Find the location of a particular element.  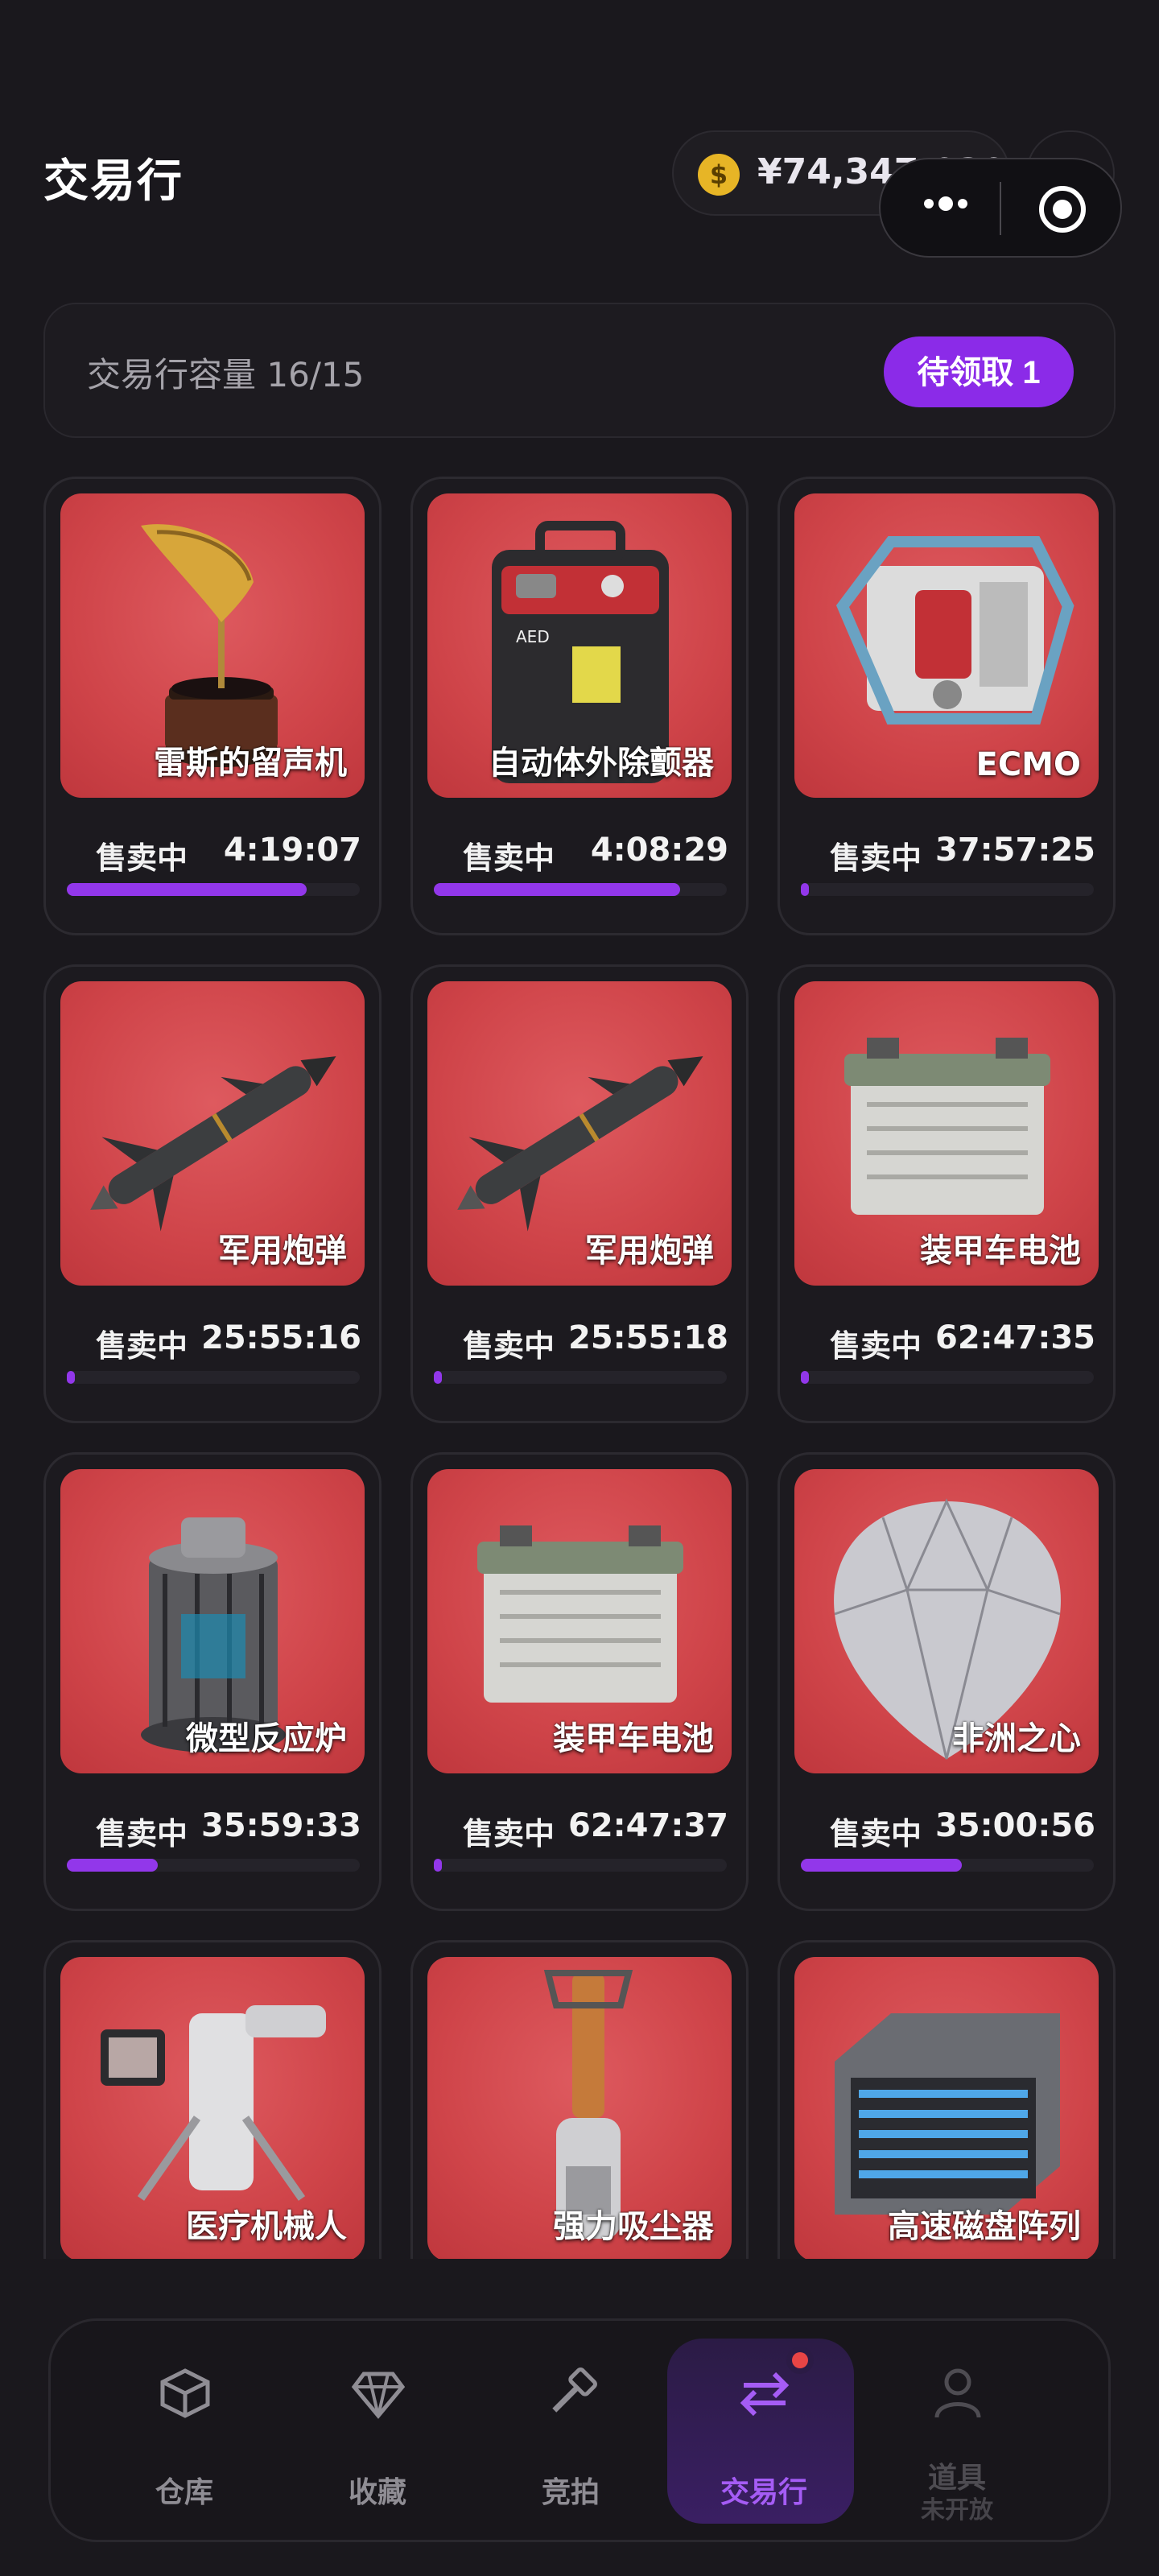

countdown-timer: 62:47:37 is located at coordinates (648, 1825).